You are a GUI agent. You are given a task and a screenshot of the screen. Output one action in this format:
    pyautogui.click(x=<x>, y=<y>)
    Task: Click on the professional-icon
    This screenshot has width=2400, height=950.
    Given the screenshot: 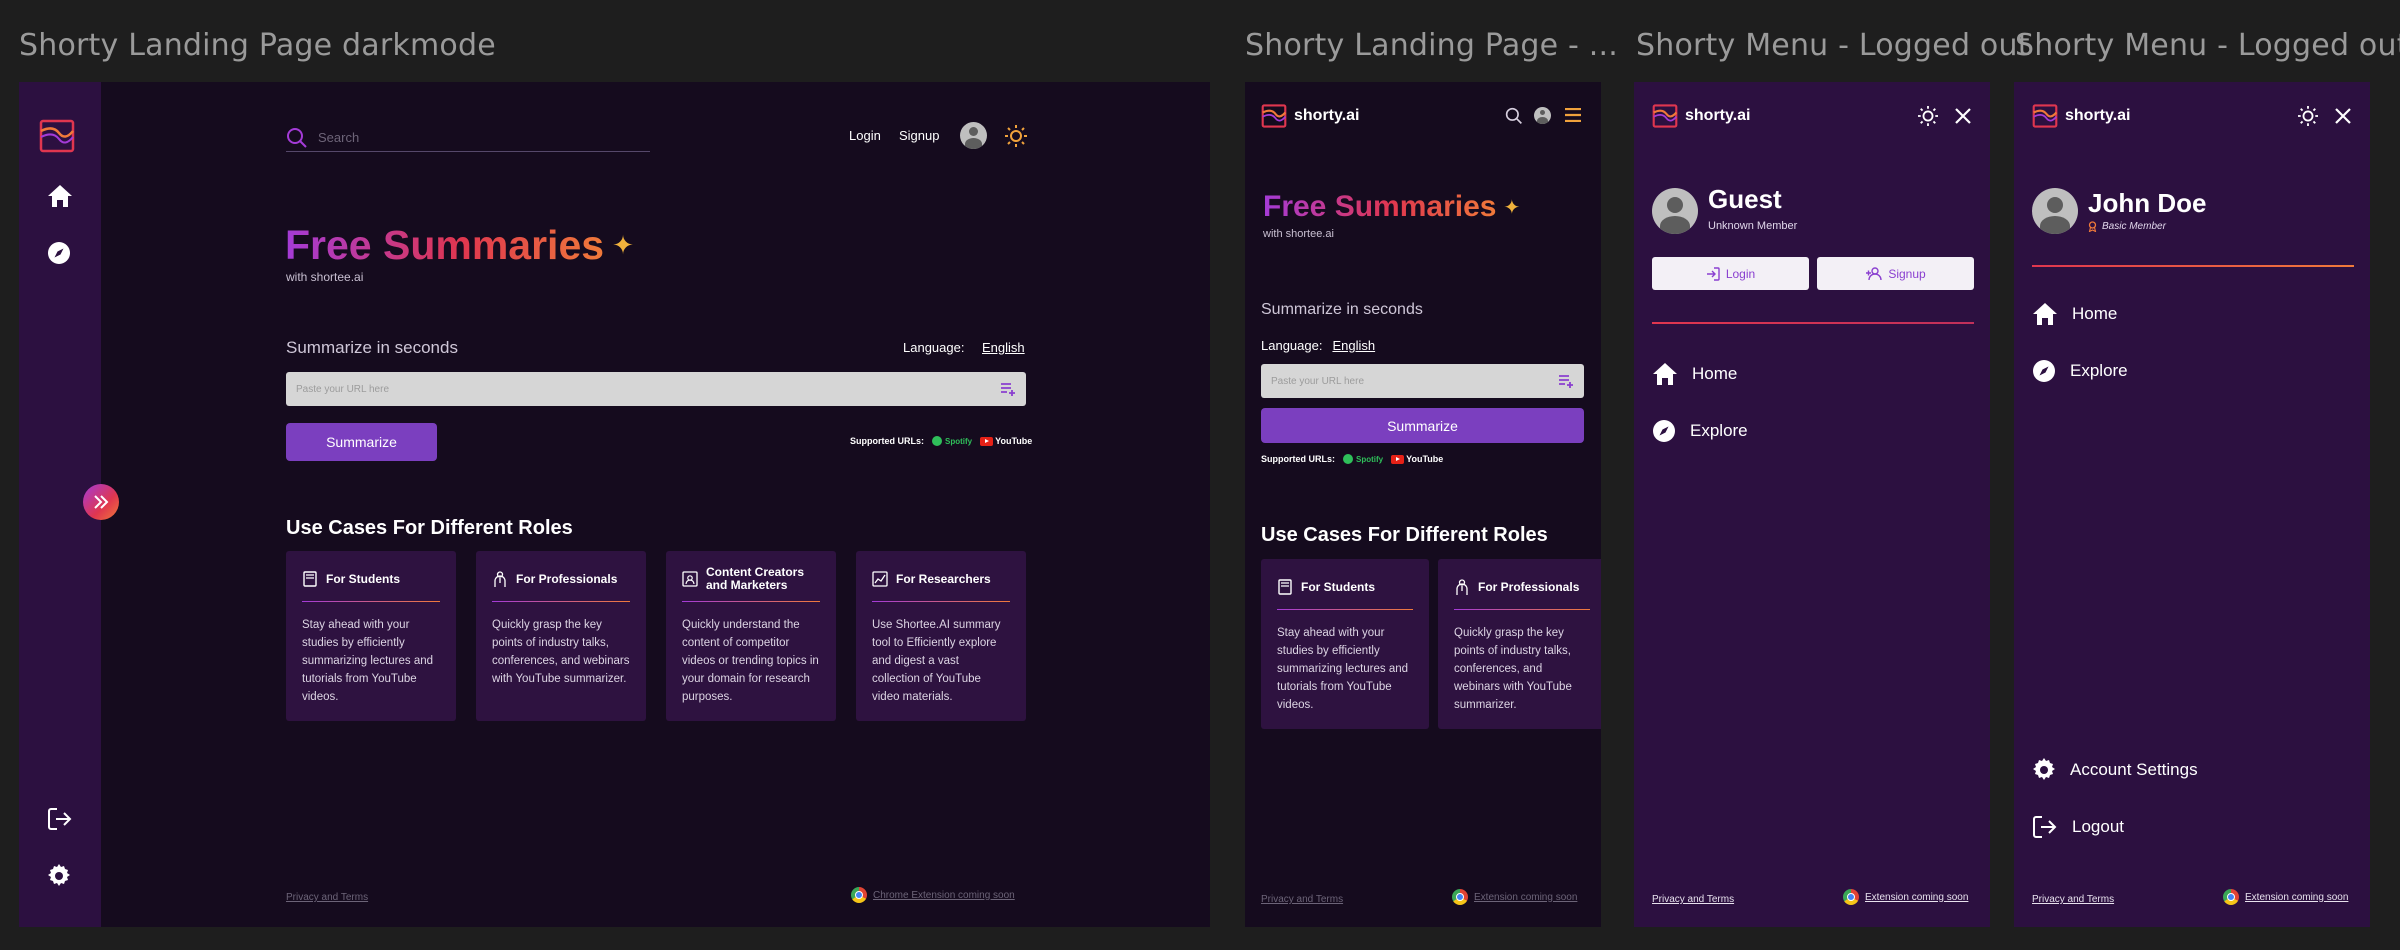 What is the action you would take?
    pyautogui.click(x=1462, y=587)
    